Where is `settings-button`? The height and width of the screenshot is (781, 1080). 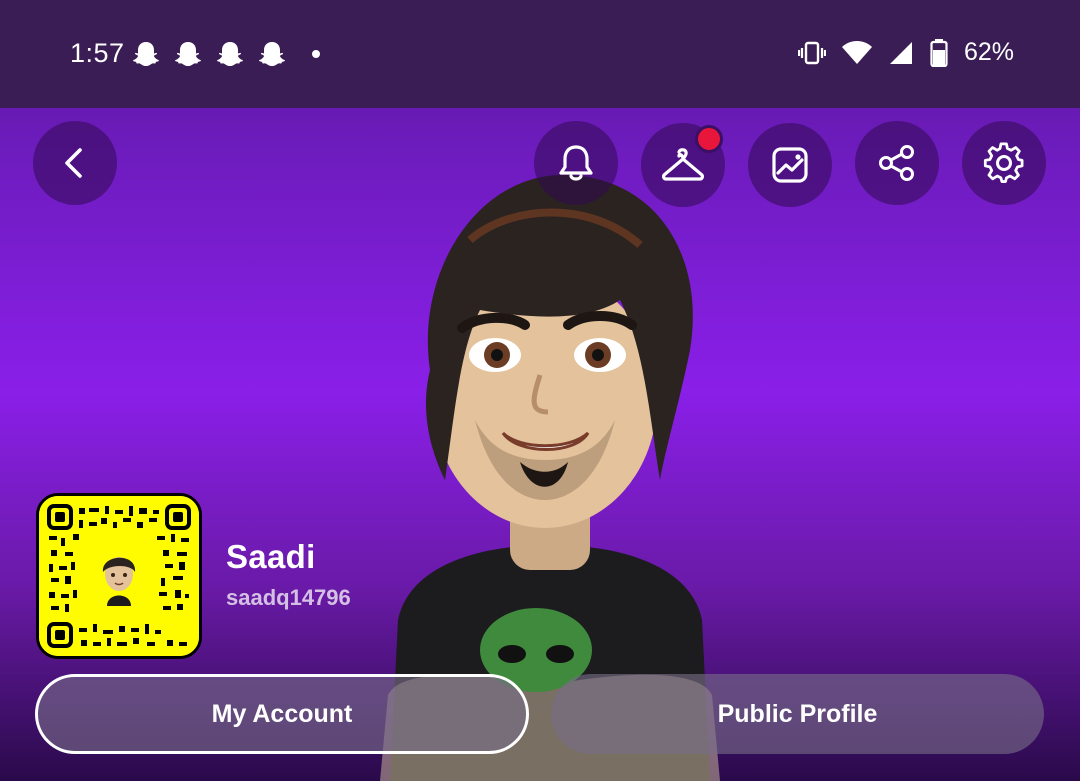
settings-button is located at coordinates (1004, 163).